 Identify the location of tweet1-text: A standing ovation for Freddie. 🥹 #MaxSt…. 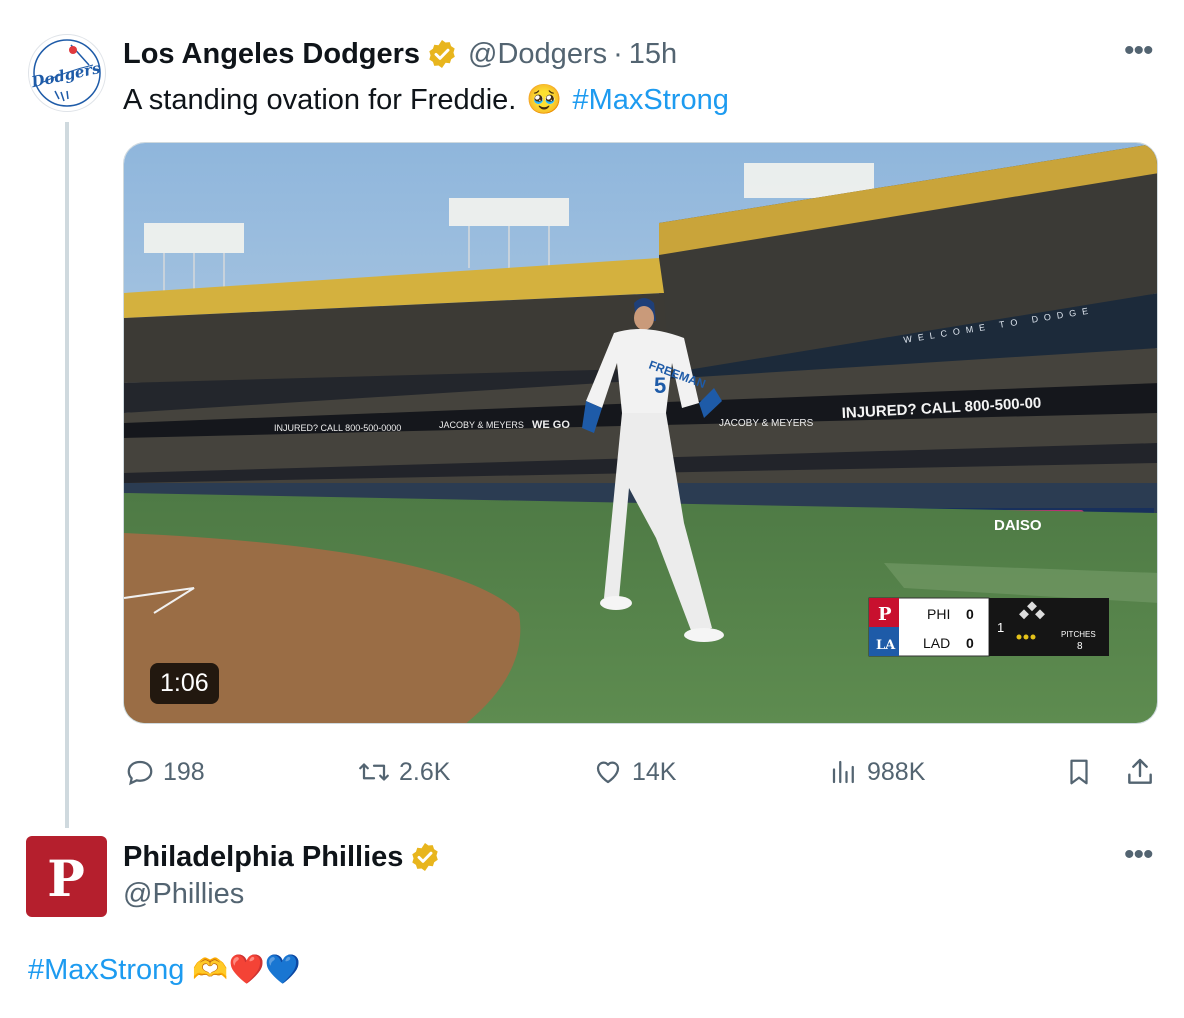
(426, 100).